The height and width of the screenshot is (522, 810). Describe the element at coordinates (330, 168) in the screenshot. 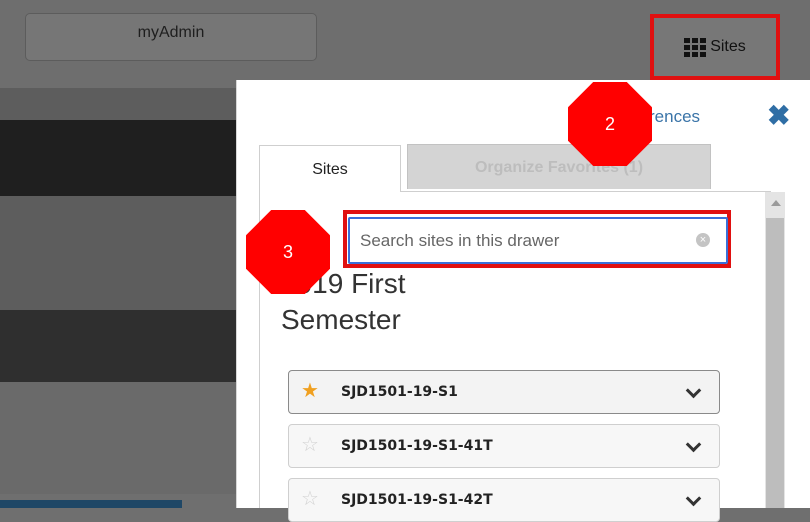

I see `tab-sites: Sites` at that location.